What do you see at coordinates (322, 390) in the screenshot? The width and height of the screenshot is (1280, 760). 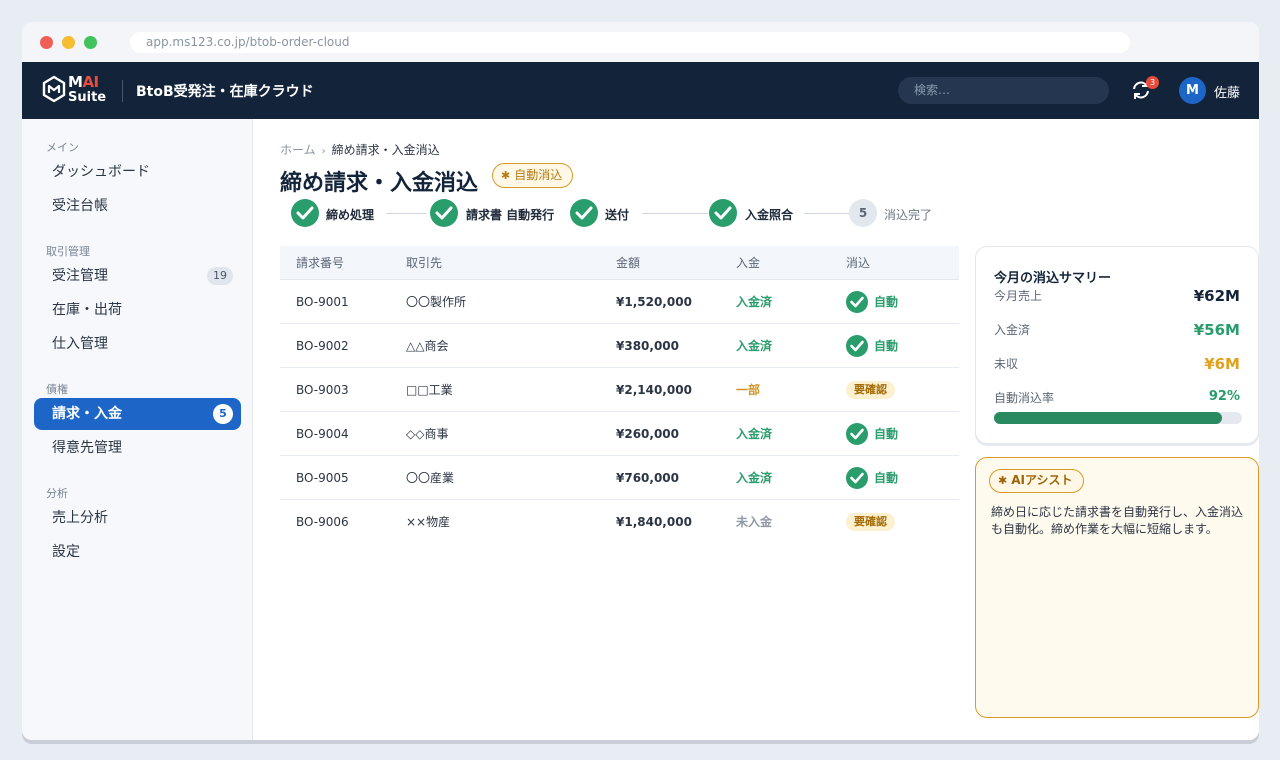 I see `invoice-number: BO-9003` at bounding box center [322, 390].